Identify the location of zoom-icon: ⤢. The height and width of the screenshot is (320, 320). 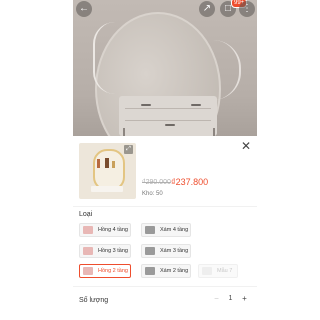
(128, 149).